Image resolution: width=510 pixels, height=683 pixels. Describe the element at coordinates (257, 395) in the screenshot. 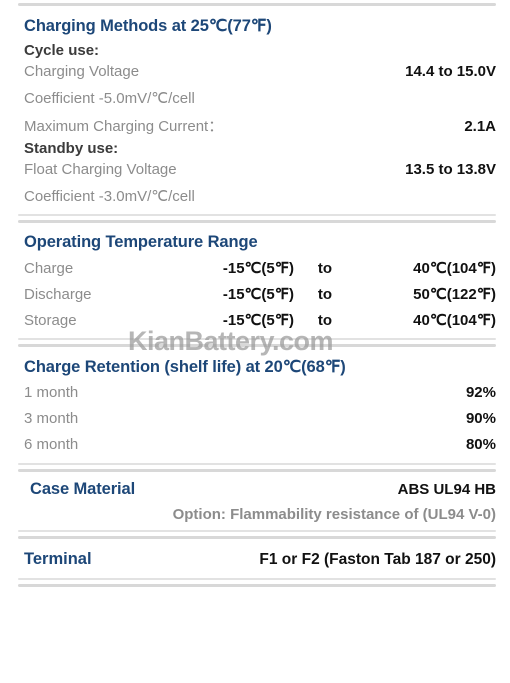

I see `table-row: 1 month 92%` at that location.